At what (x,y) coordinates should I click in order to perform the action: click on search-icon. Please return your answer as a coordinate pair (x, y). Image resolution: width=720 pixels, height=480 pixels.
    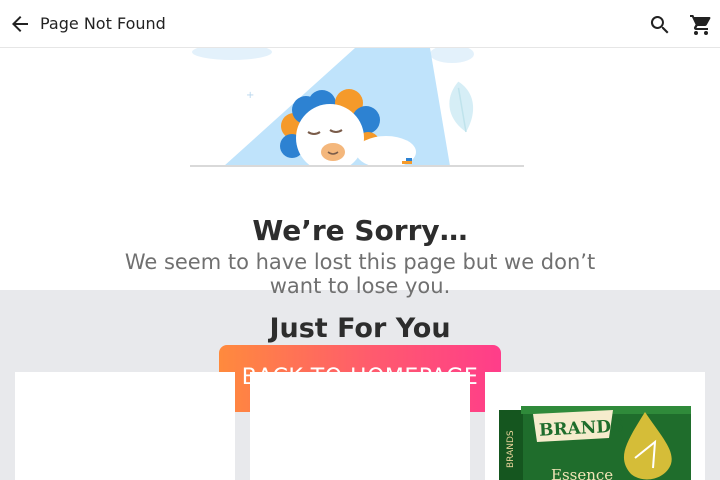
    Looking at the image, I should click on (659, 25).